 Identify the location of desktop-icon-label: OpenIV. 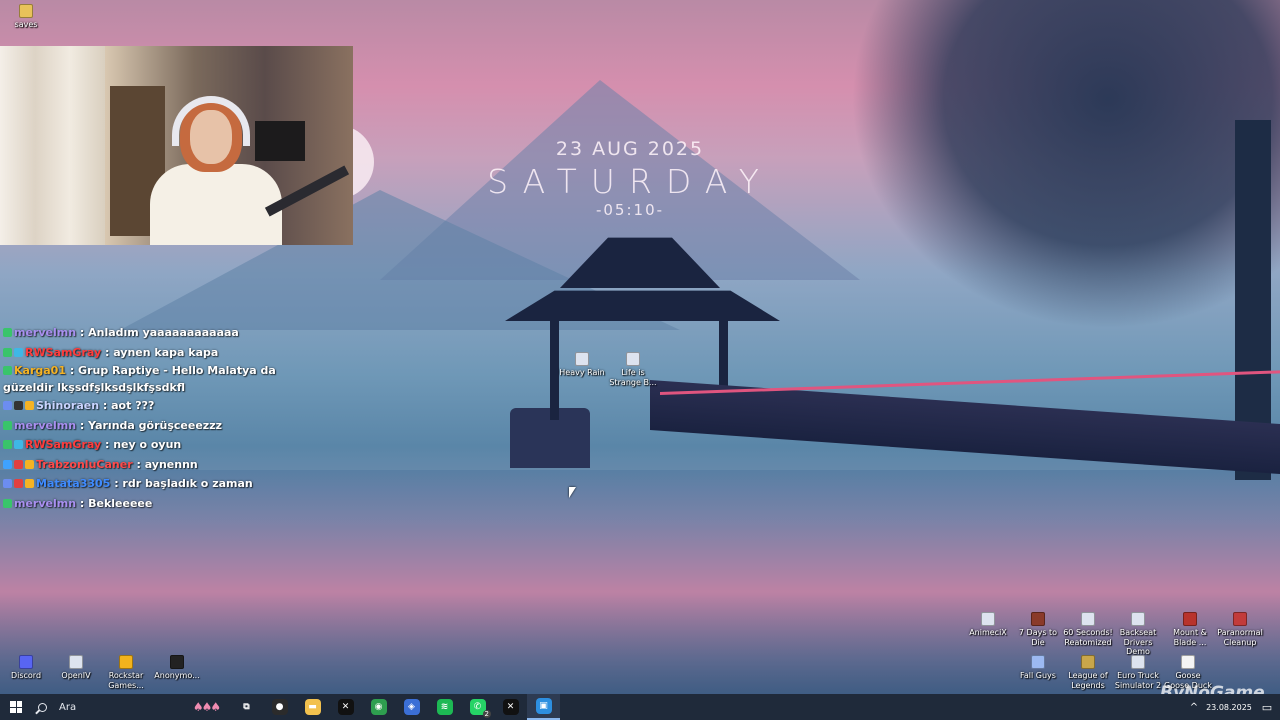
(76, 675).